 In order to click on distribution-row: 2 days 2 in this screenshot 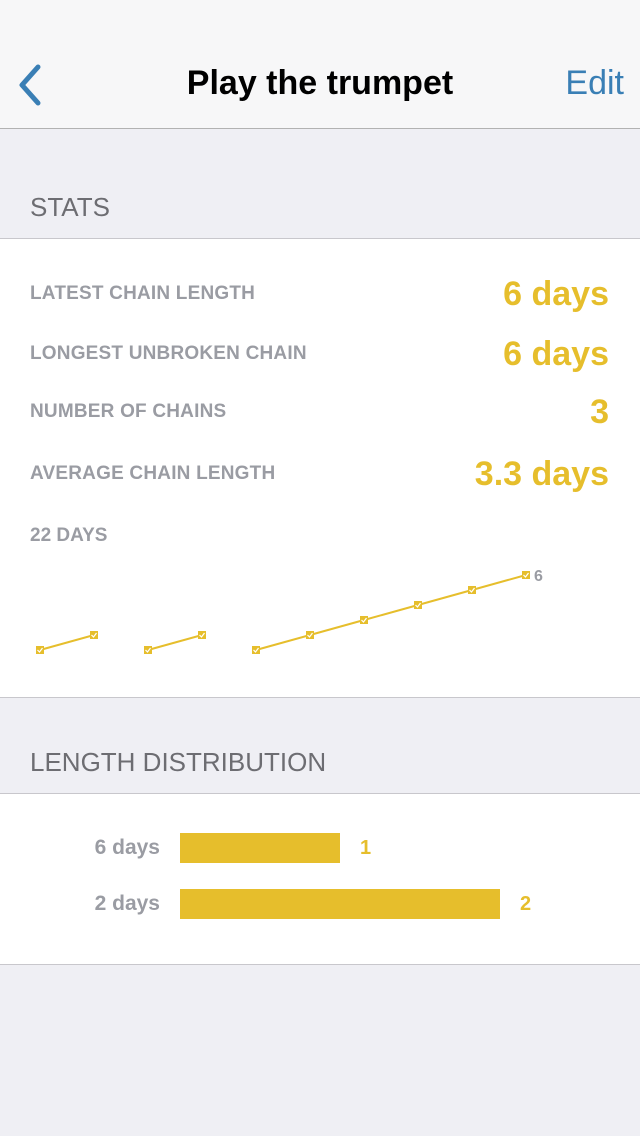, I will do `click(320, 907)`.